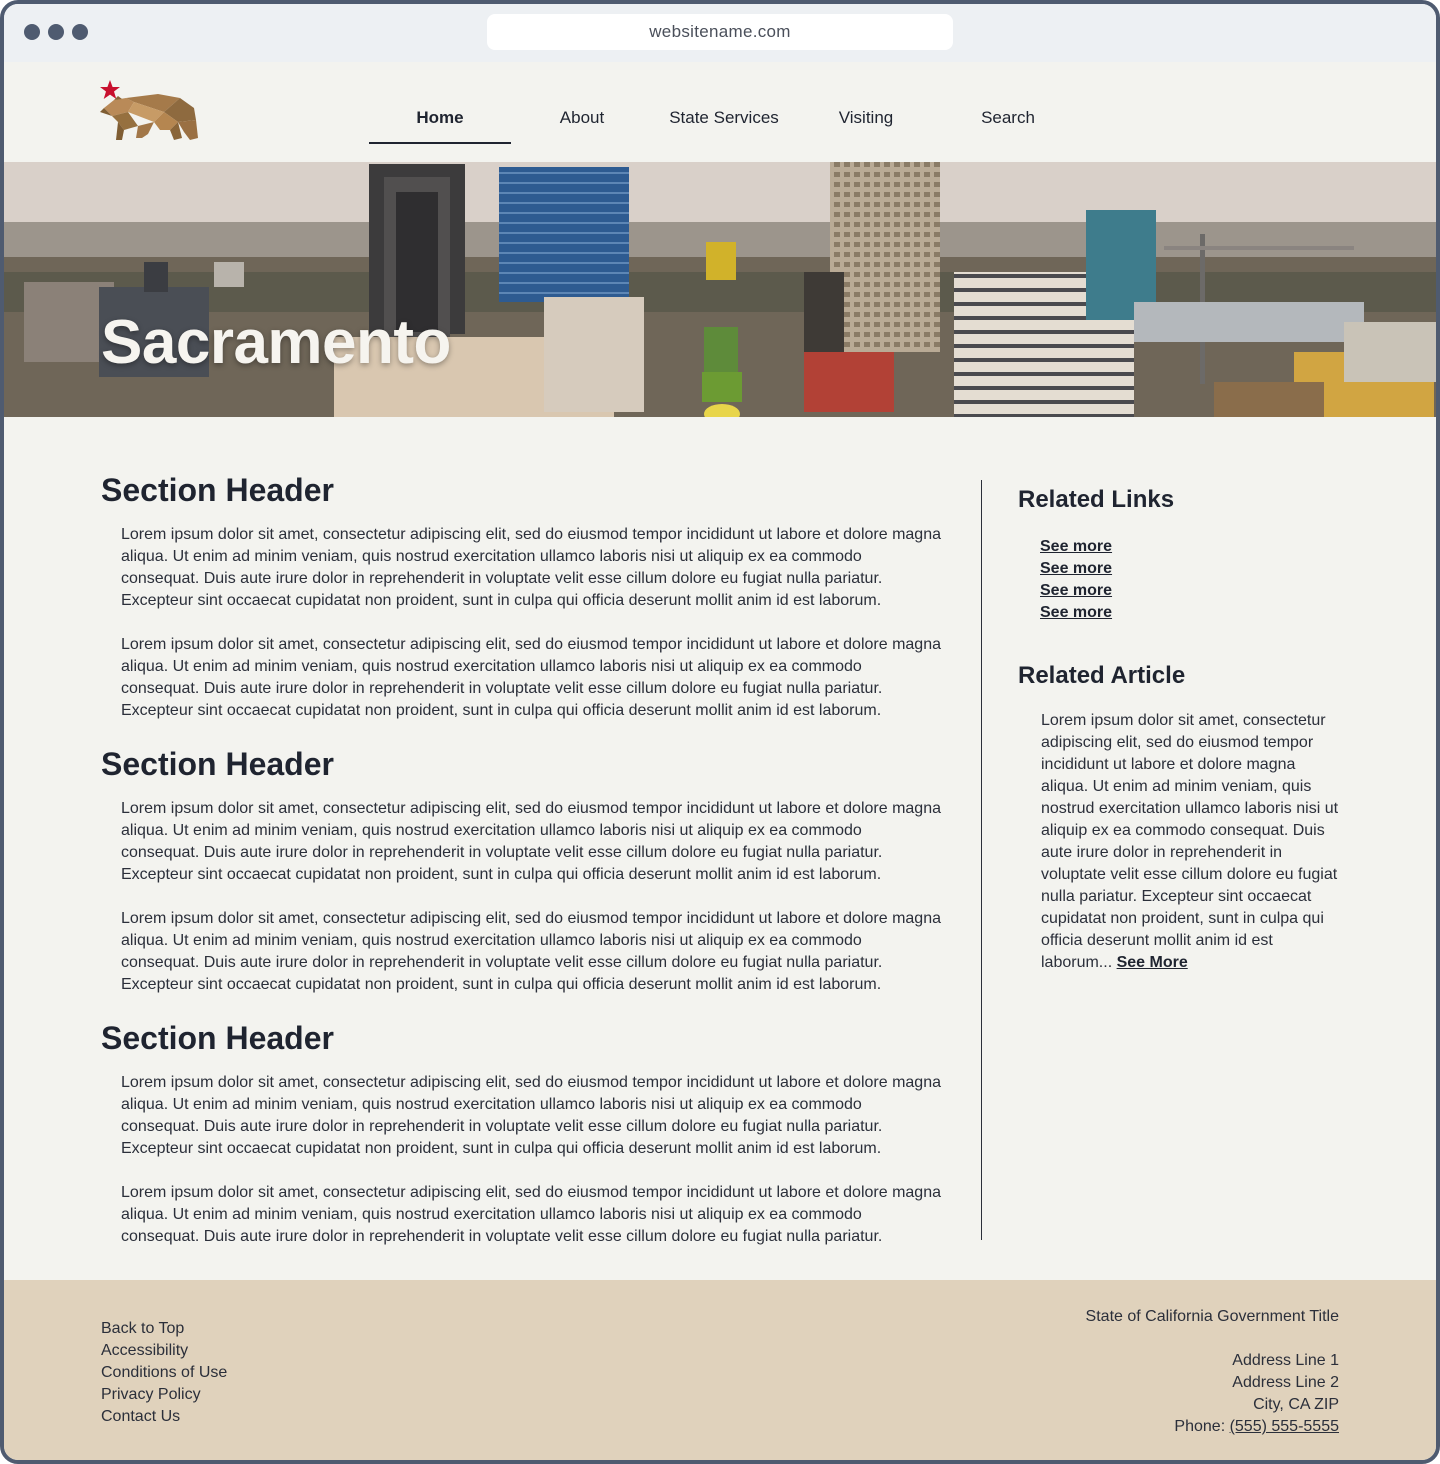  What do you see at coordinates (1096, 499) in the screenshot?
I see `related-links-title: Related Links` at bounding box center [1096, 499].